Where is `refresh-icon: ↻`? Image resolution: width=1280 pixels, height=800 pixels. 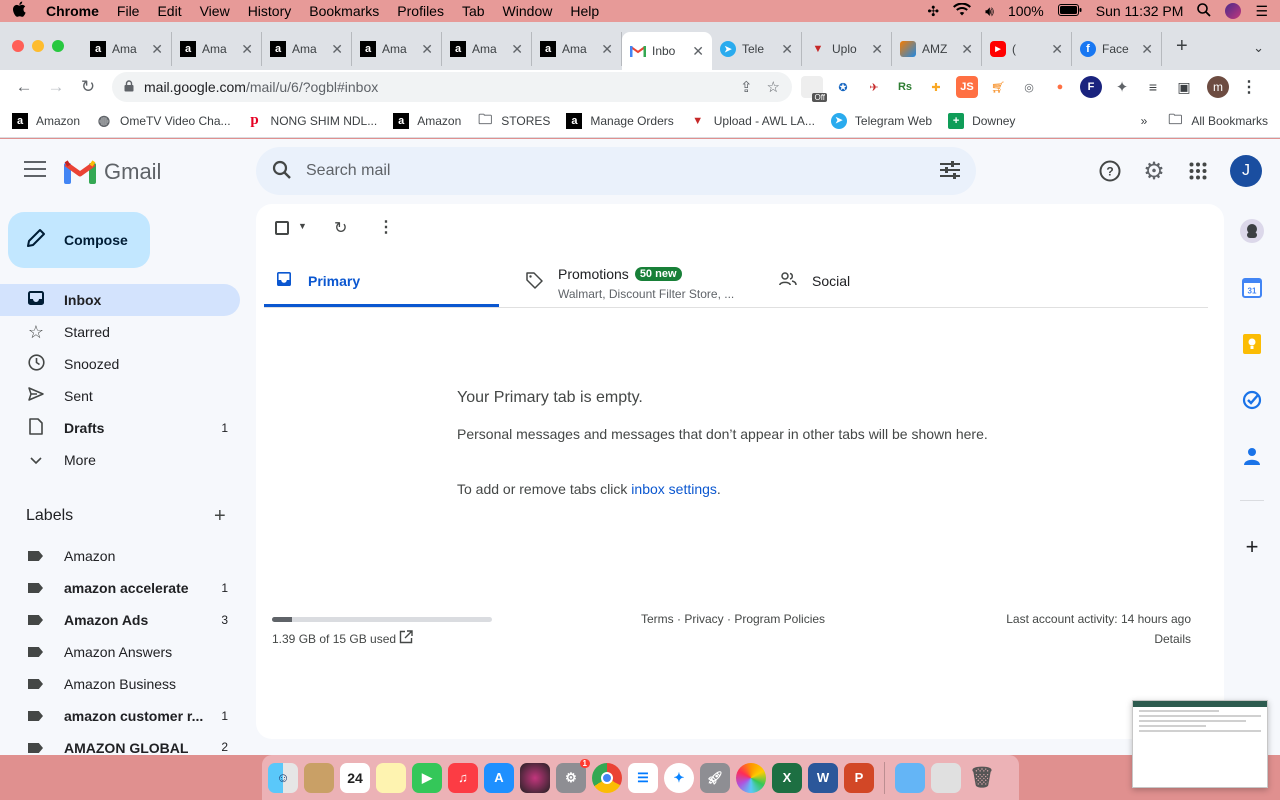
refresh-icon: ↻ is located at coordinates (340, 228).